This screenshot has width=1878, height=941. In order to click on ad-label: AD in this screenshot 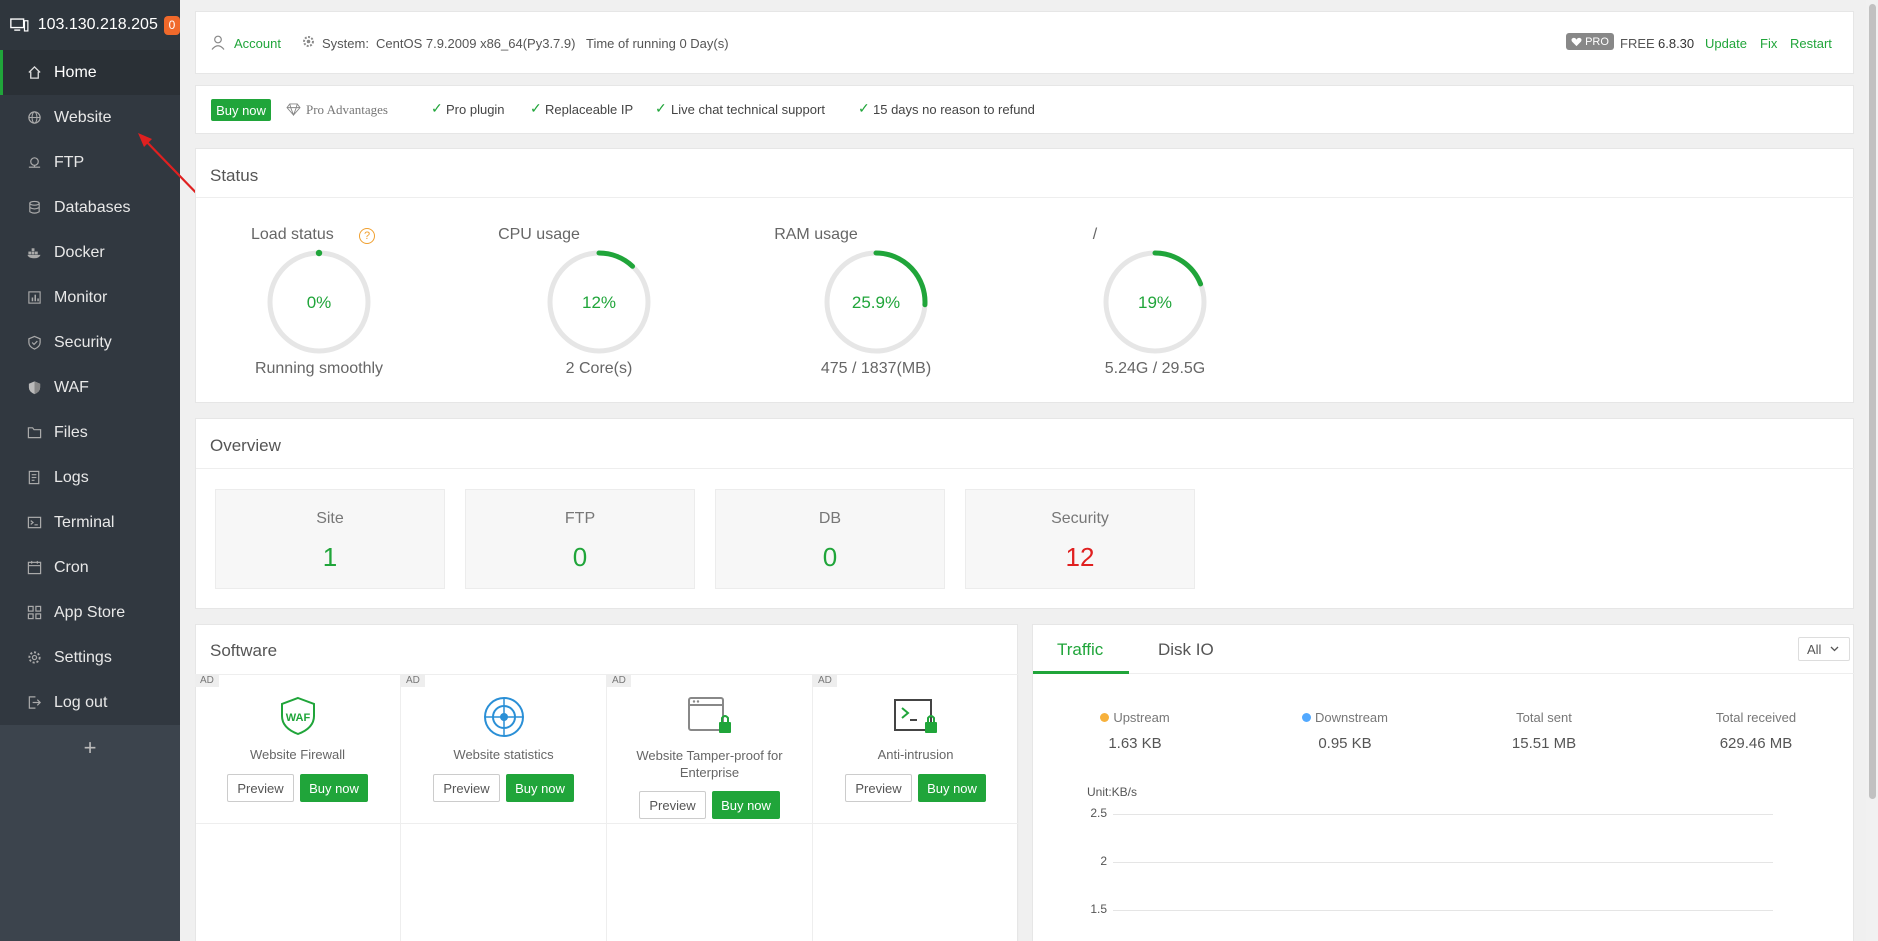, I will do `click(619, 680)`.